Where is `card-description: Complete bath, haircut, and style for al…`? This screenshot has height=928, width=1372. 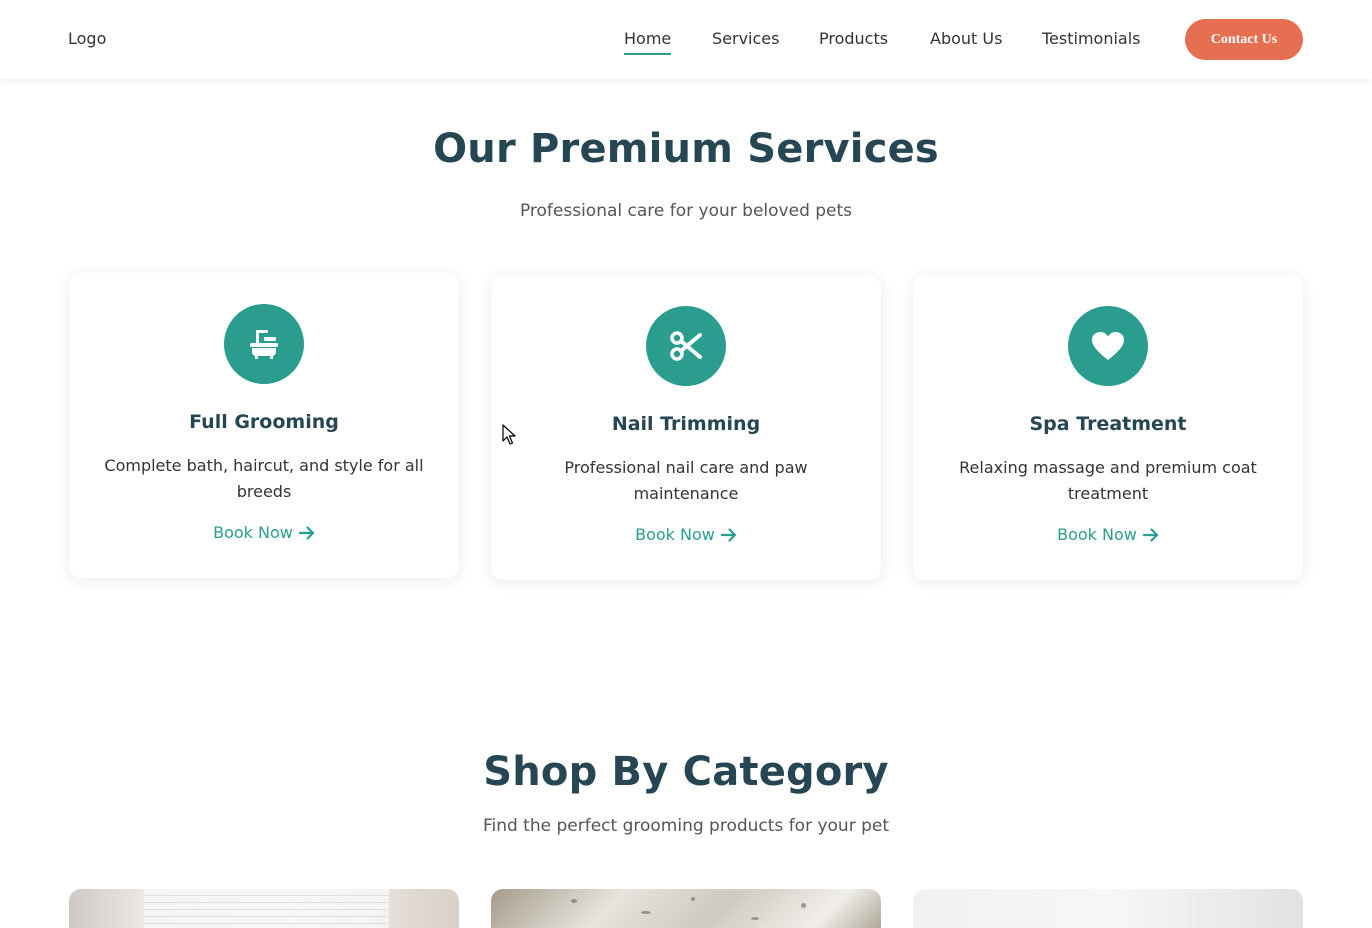 card-description: Complete bath, haircut, and style for al… is located at coordinates (264, 478).